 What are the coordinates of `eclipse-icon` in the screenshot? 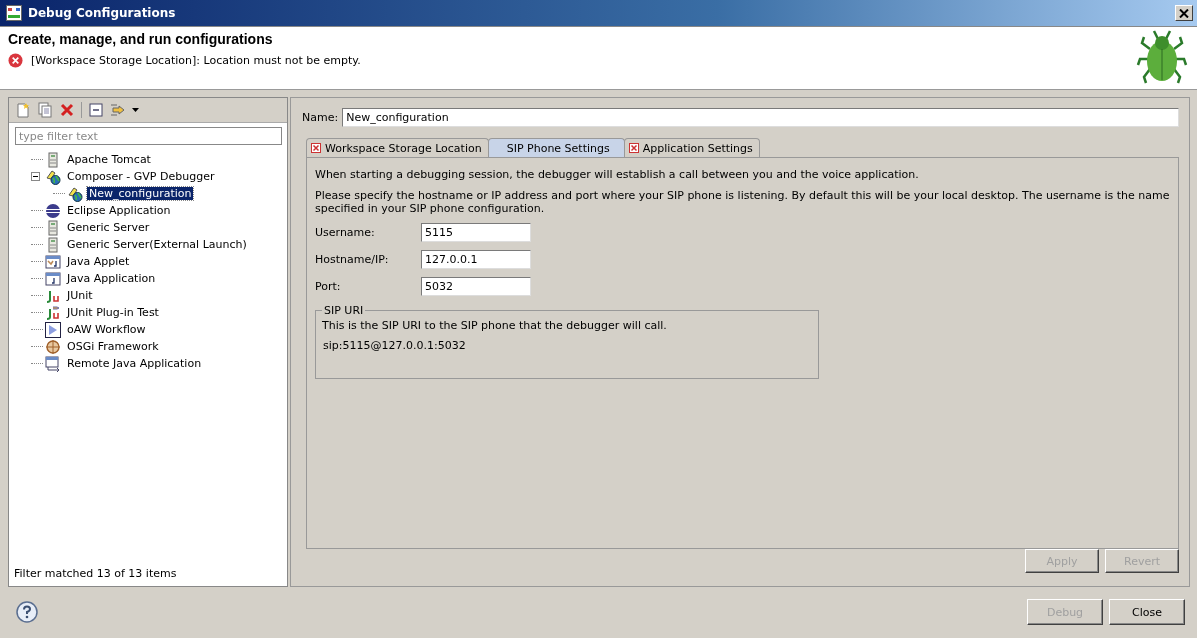 It's located at (53, 210).